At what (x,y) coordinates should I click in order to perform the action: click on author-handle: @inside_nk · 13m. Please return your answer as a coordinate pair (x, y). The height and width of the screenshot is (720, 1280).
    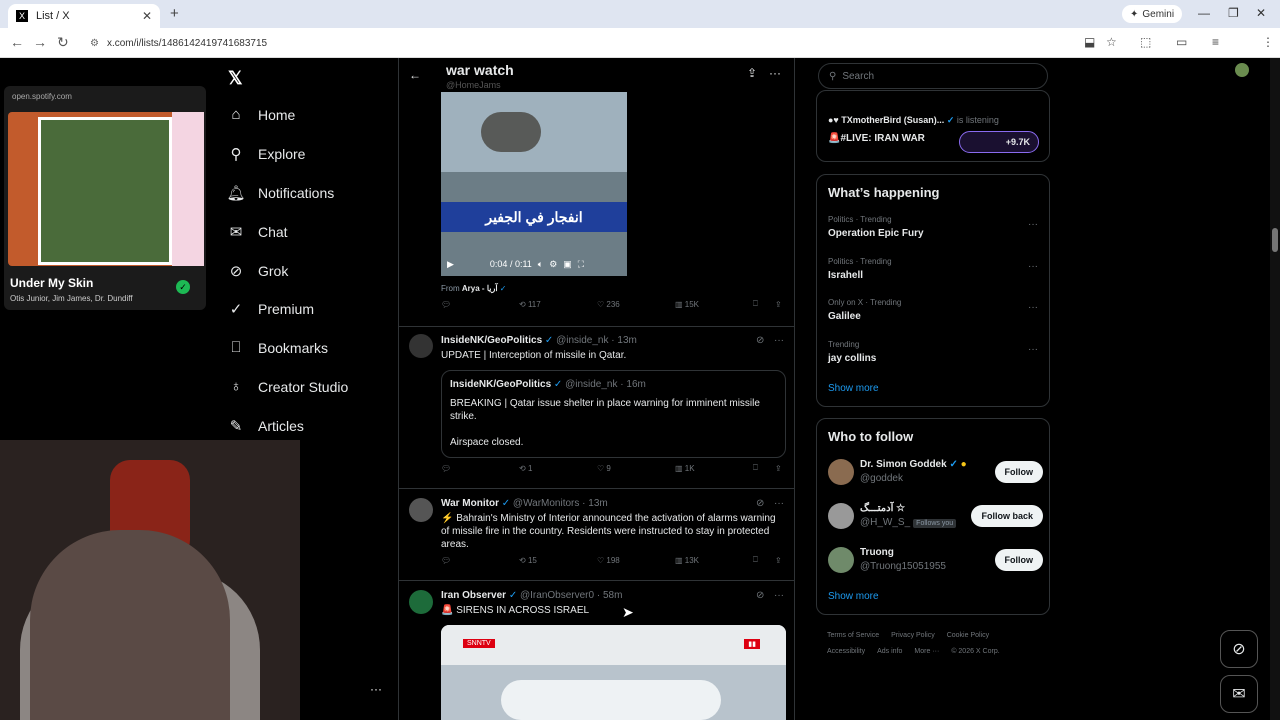
    Looking at the image, I should click on (596, 340).